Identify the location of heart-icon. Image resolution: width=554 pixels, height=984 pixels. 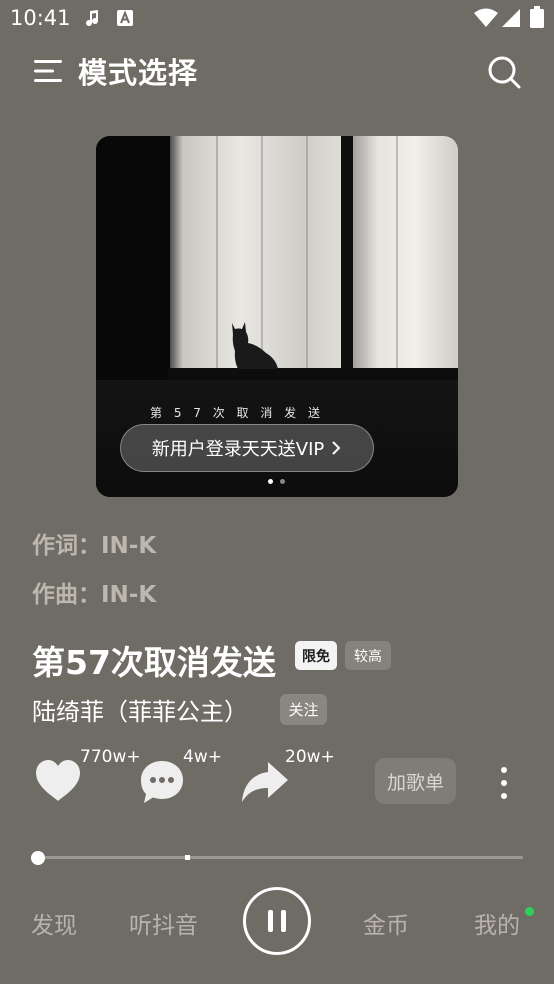
(58, 781).